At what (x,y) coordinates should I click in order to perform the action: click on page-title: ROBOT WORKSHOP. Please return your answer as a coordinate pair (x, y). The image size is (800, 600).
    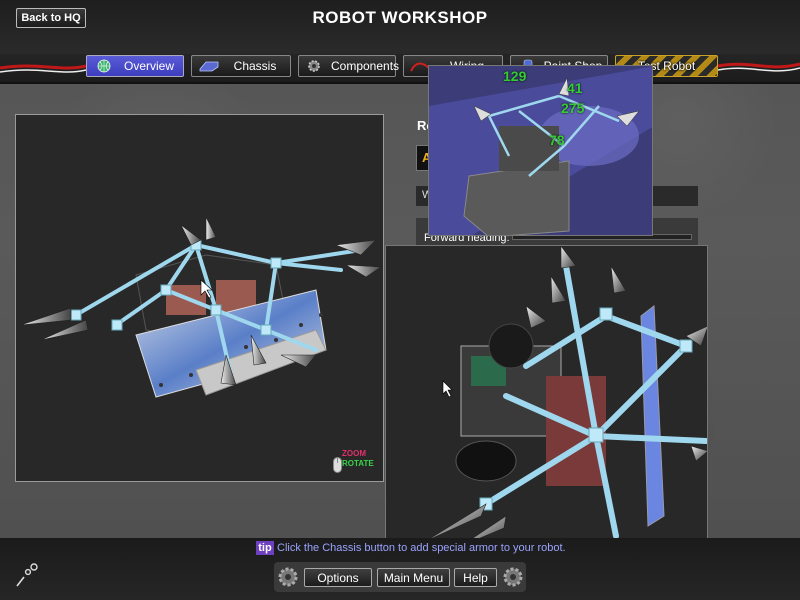
    Looking at the image, I should click on (400, 17).